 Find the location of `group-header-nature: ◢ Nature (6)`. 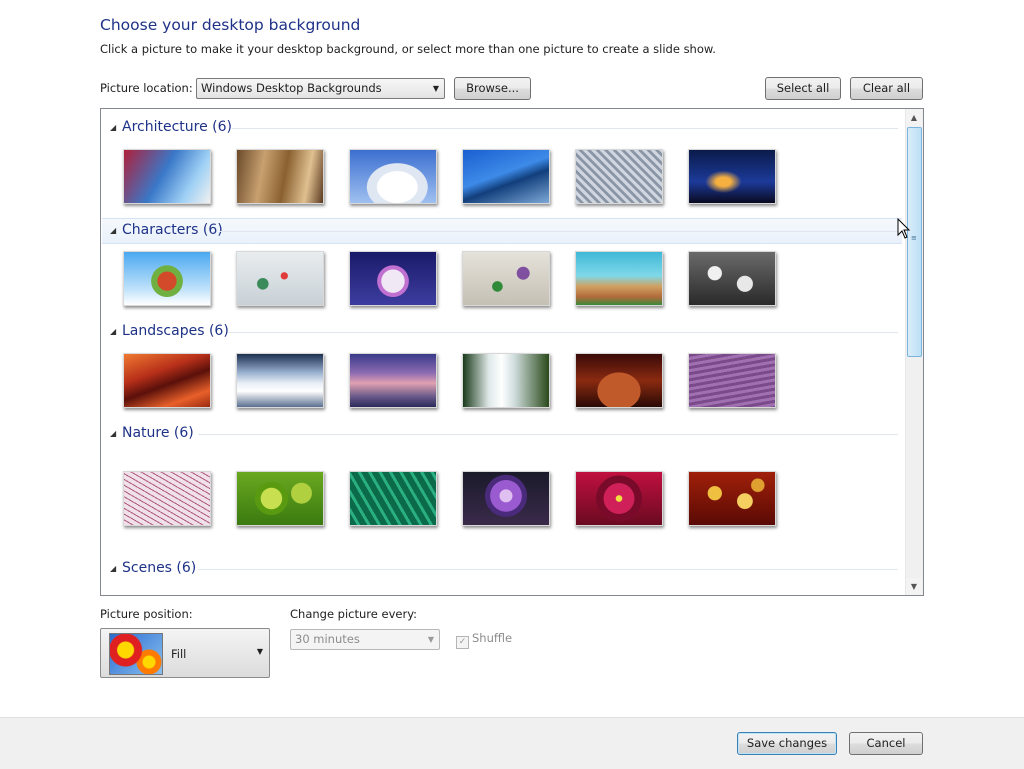

group-header-nature: ◢ Nature (6) is located at coordinates (502, 435).